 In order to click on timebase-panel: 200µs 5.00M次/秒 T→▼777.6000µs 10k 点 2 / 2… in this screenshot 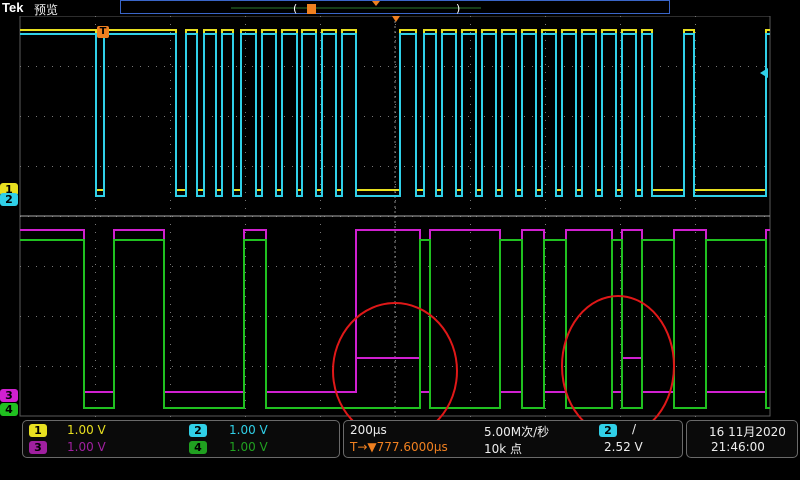, I will do `click(513, 439)`.